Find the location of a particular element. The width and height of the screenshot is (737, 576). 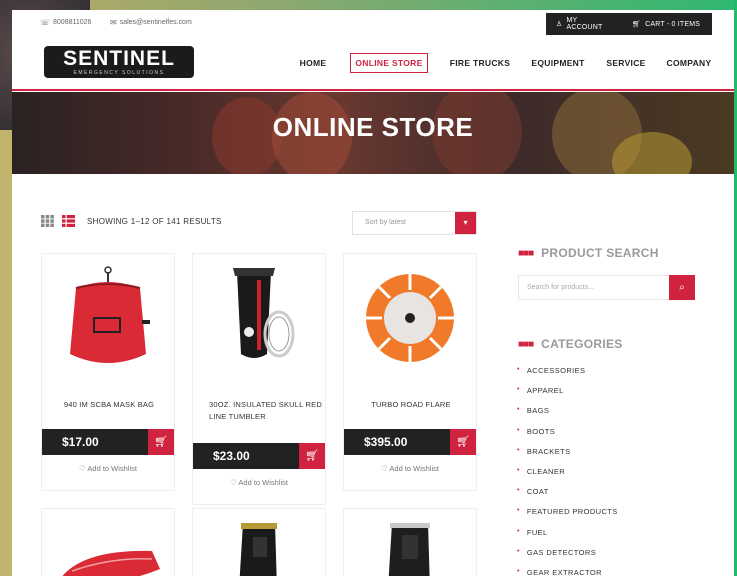

categories-title: CATEGORIES is located at coordinates (582, 344).